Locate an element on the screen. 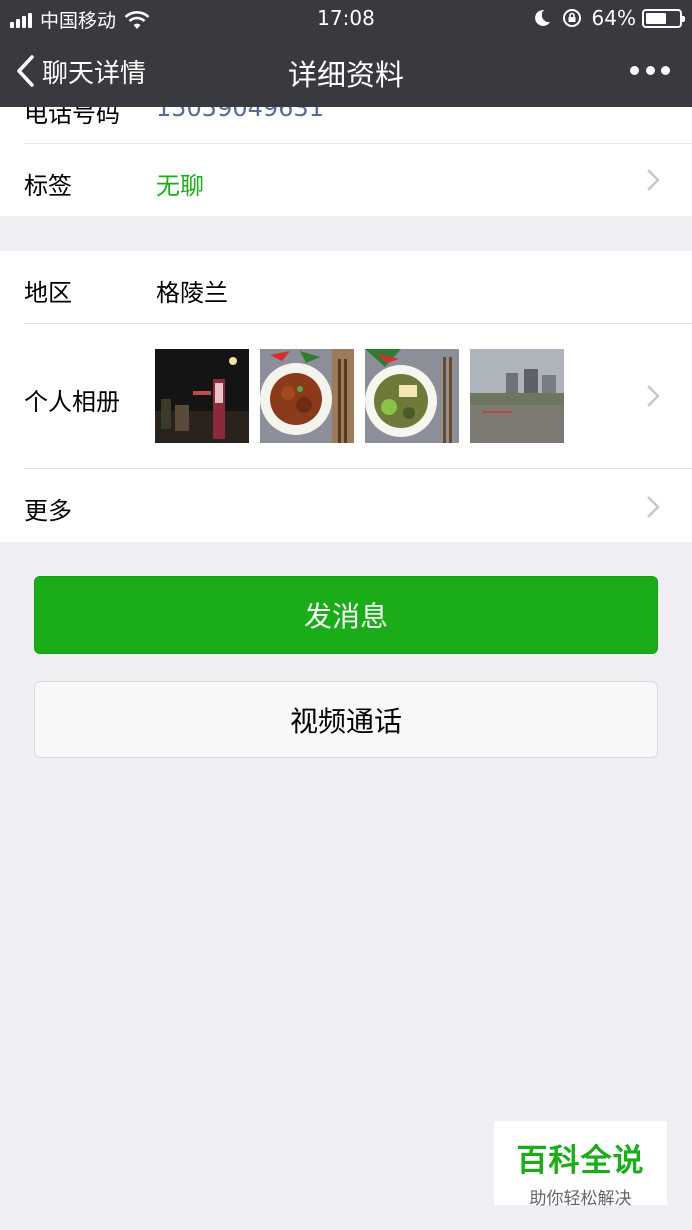 The height and width of the screenshot is (1230, 692). album-photo-city-river is located at coordinates (517, 396).